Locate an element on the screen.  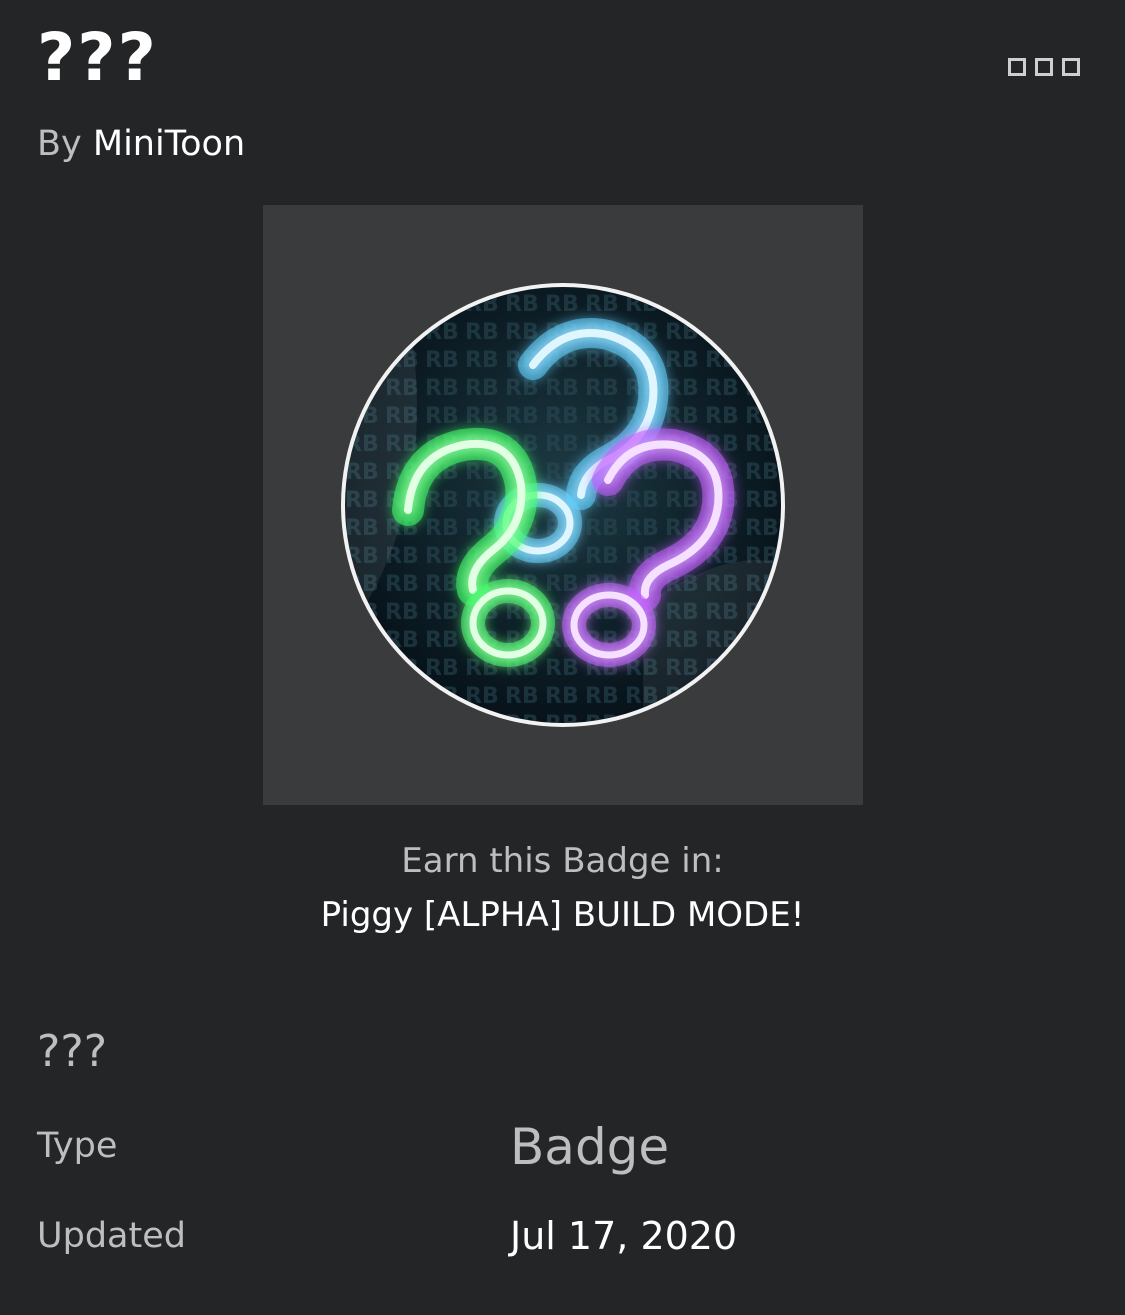
by-label: By is located at coordinates (59, 144).